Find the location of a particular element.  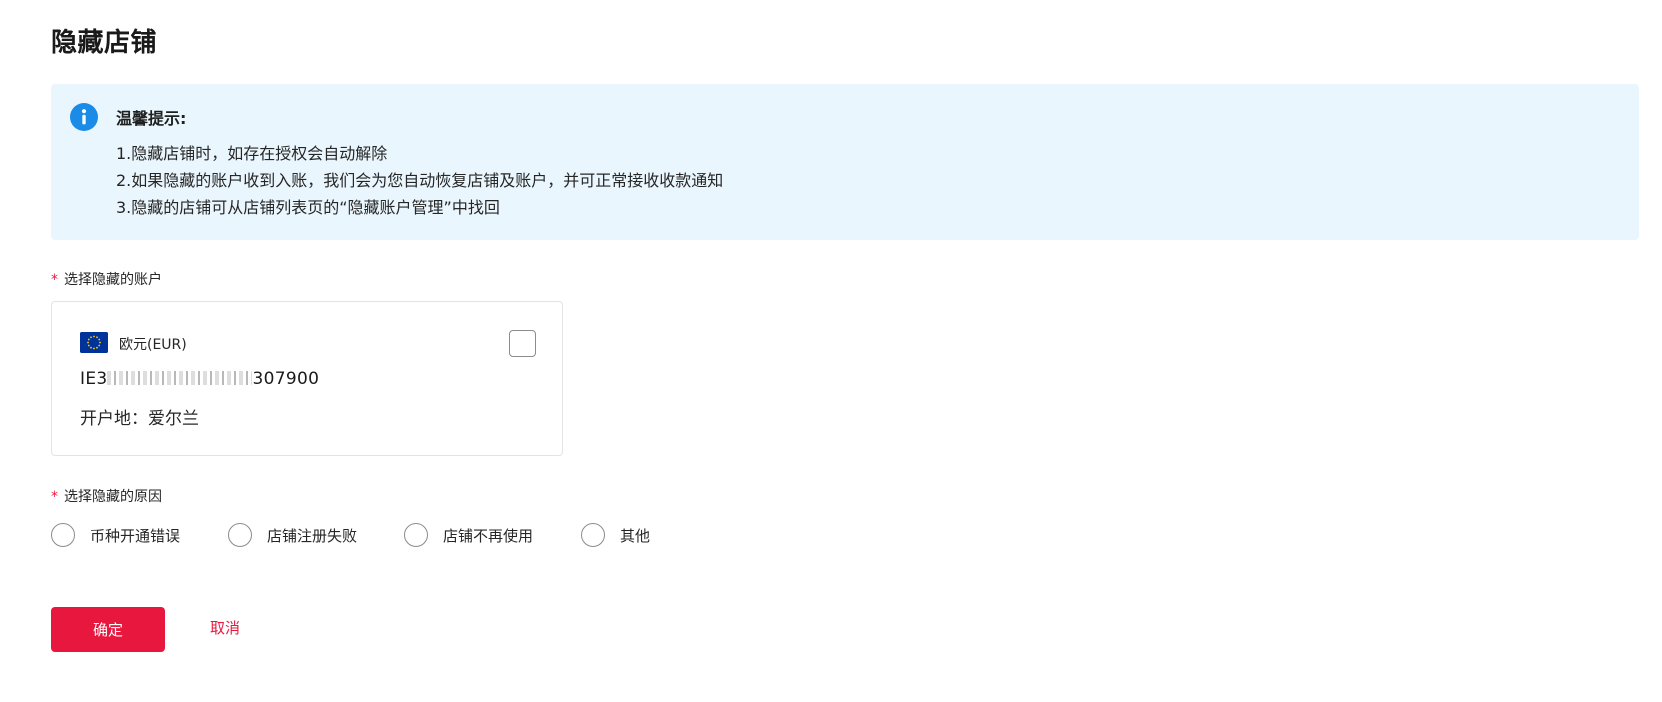

notice-line: 3.隐藏的店铺可从店铺列表页的“隐藏账户管理”中找回 is located at coordinates (308, 207).